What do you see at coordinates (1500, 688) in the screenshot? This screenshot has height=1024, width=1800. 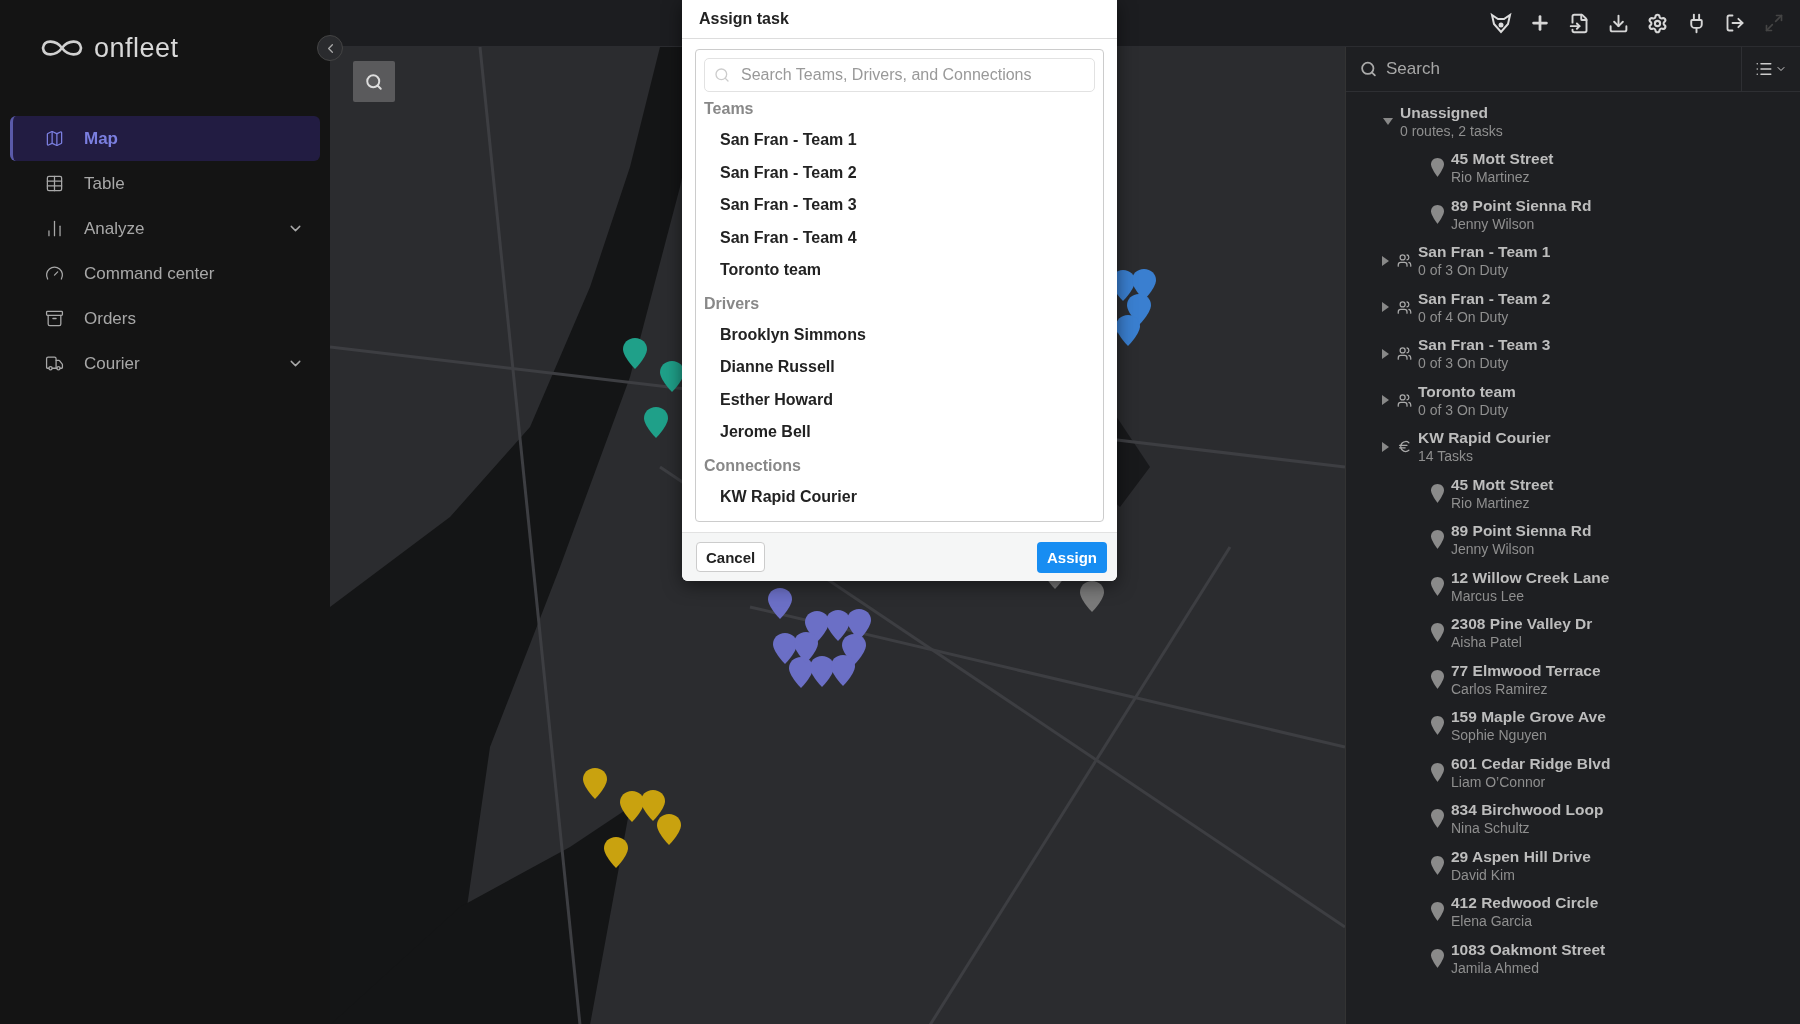 I see `entry-subtitle: Carlos Ramirez` at bounding box center [1500, 688].